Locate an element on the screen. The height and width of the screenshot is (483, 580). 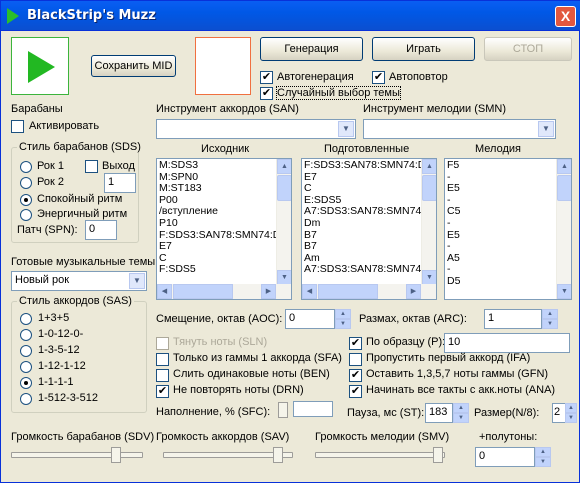
drums-activate-checkbox is located at coordinates (17, 126).